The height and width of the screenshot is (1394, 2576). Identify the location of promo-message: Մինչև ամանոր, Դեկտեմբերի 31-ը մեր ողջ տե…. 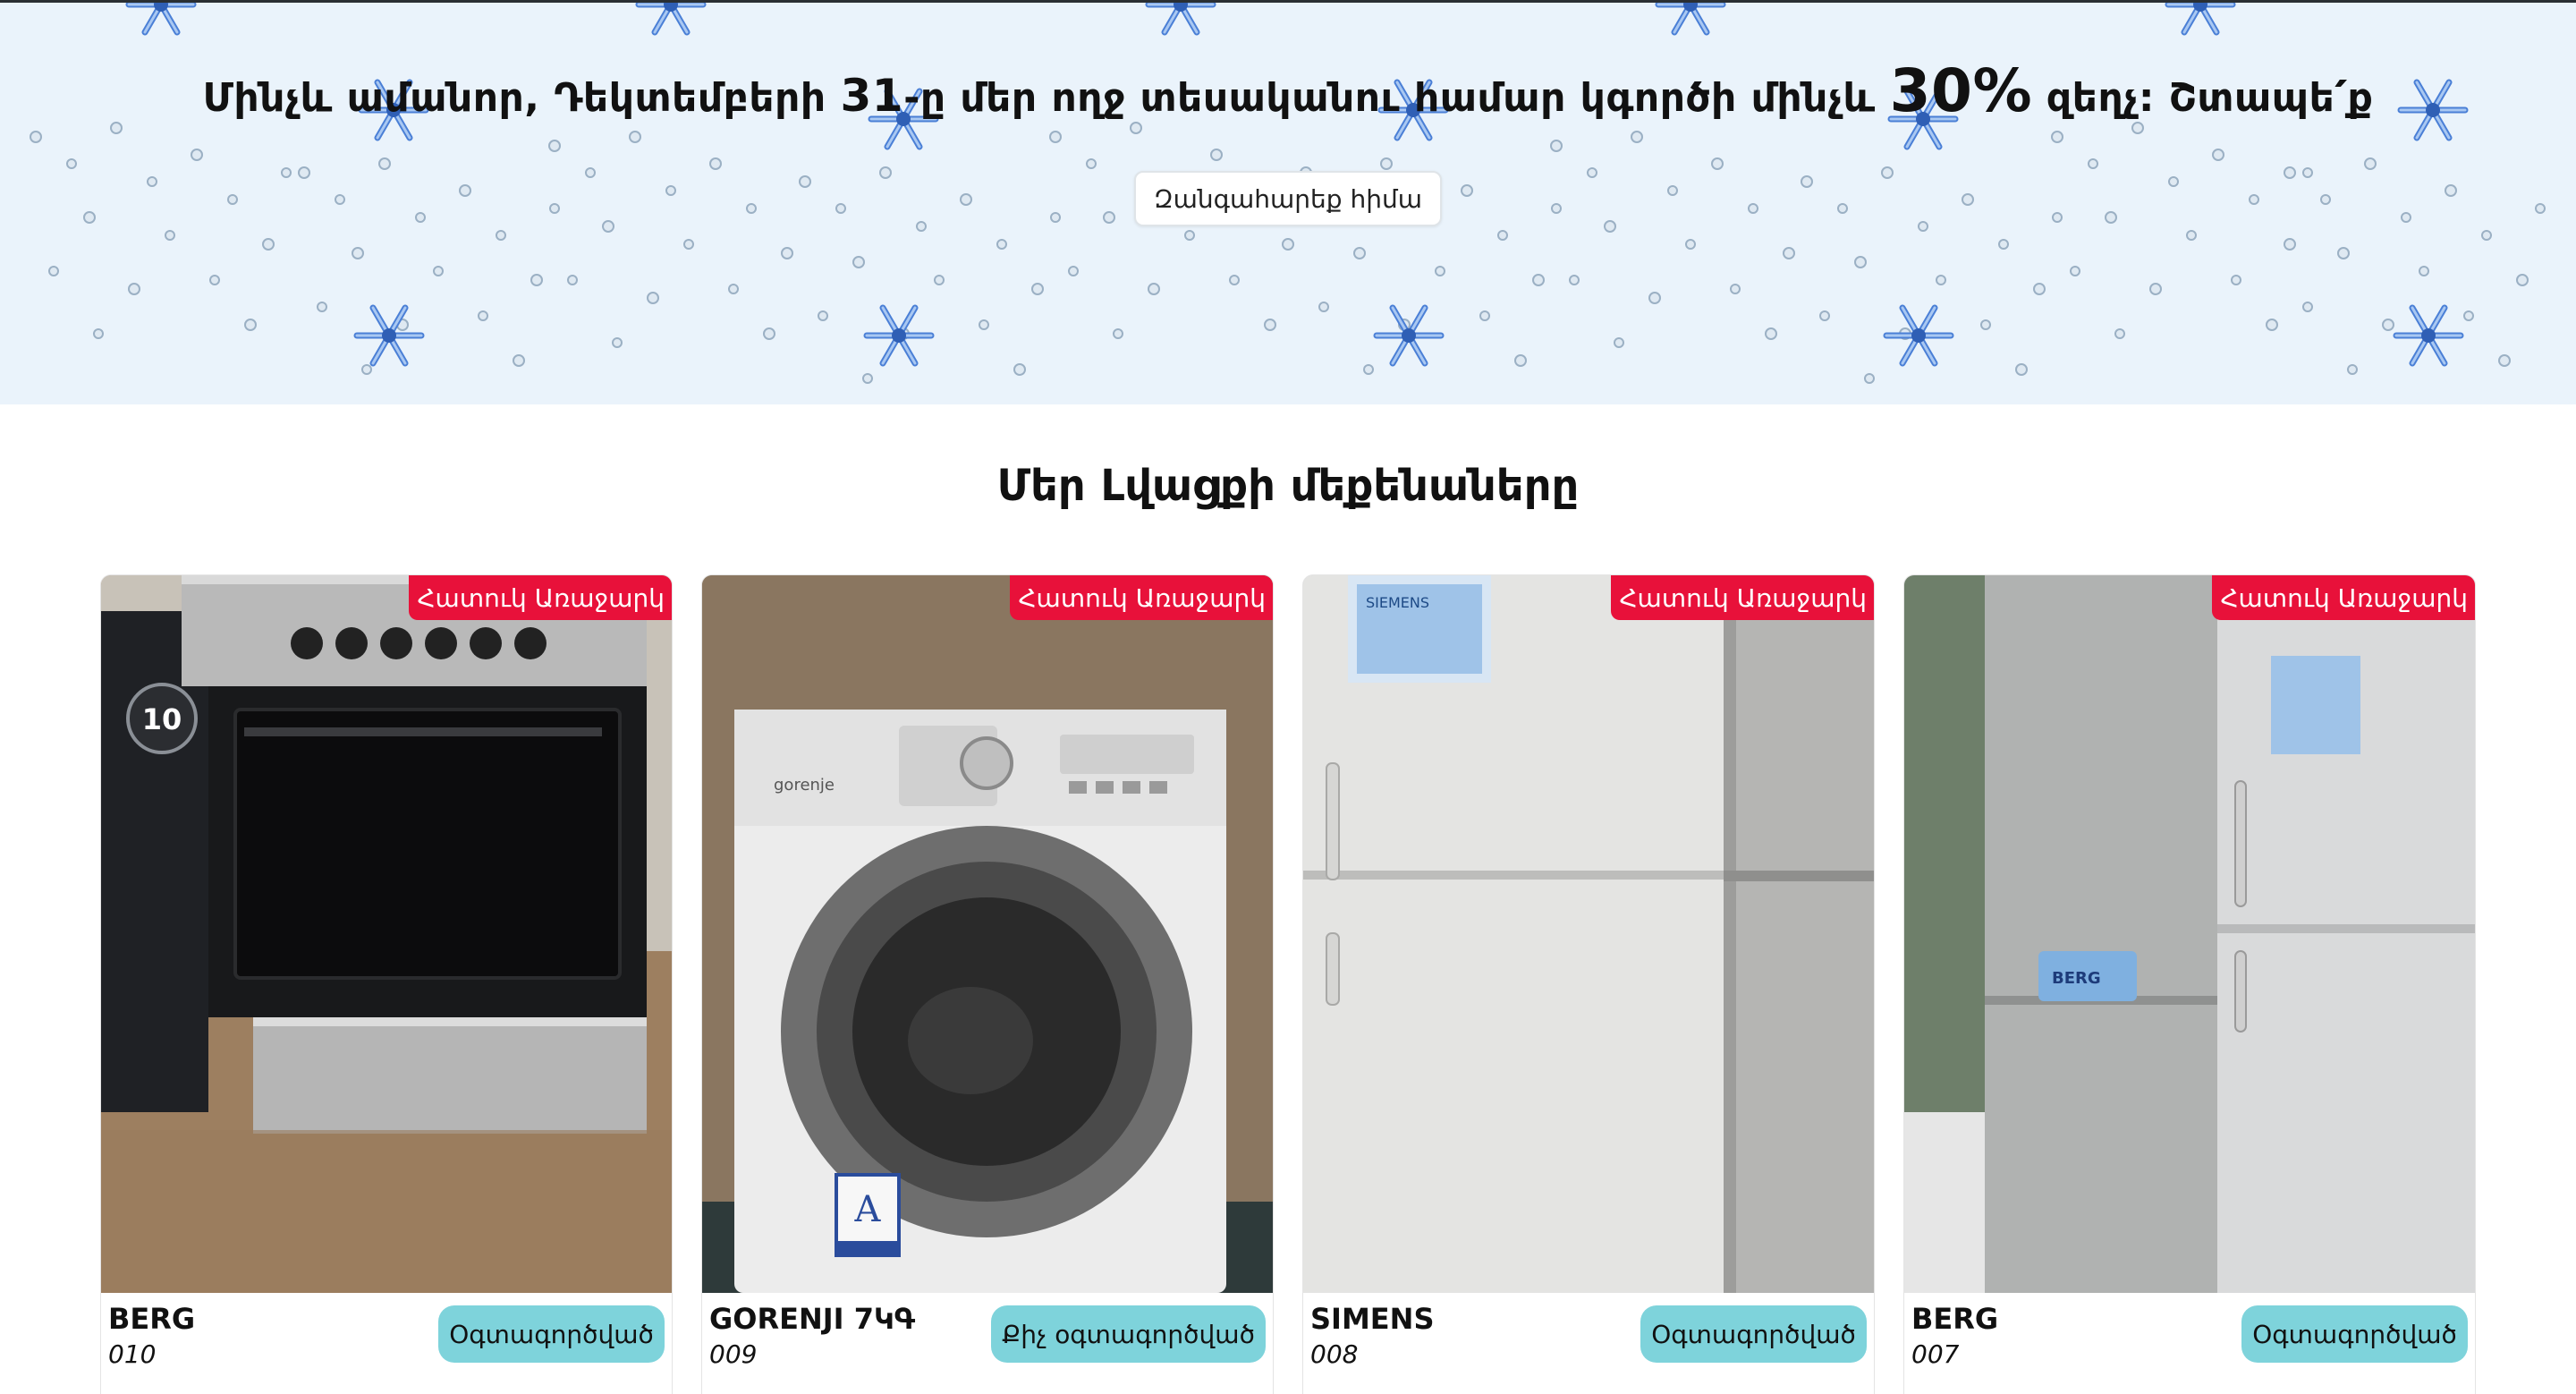
(1288, 91).